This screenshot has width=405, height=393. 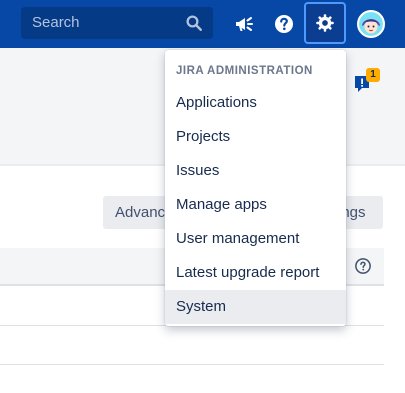 I want to click on help-circle-icon, so click(x=363, y=266).